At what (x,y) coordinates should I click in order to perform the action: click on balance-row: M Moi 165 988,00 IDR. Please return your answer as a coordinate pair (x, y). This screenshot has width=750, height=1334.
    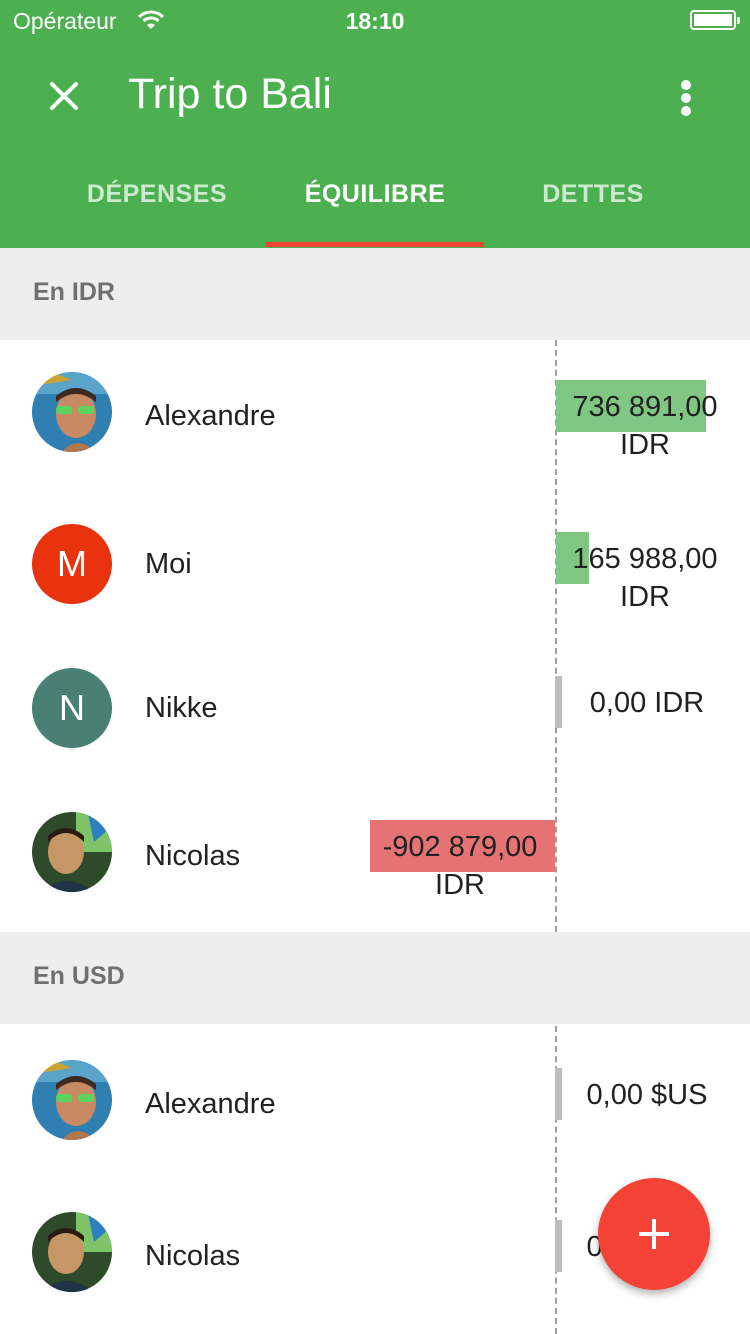
    Looking at the image, I should click on (375, 574).